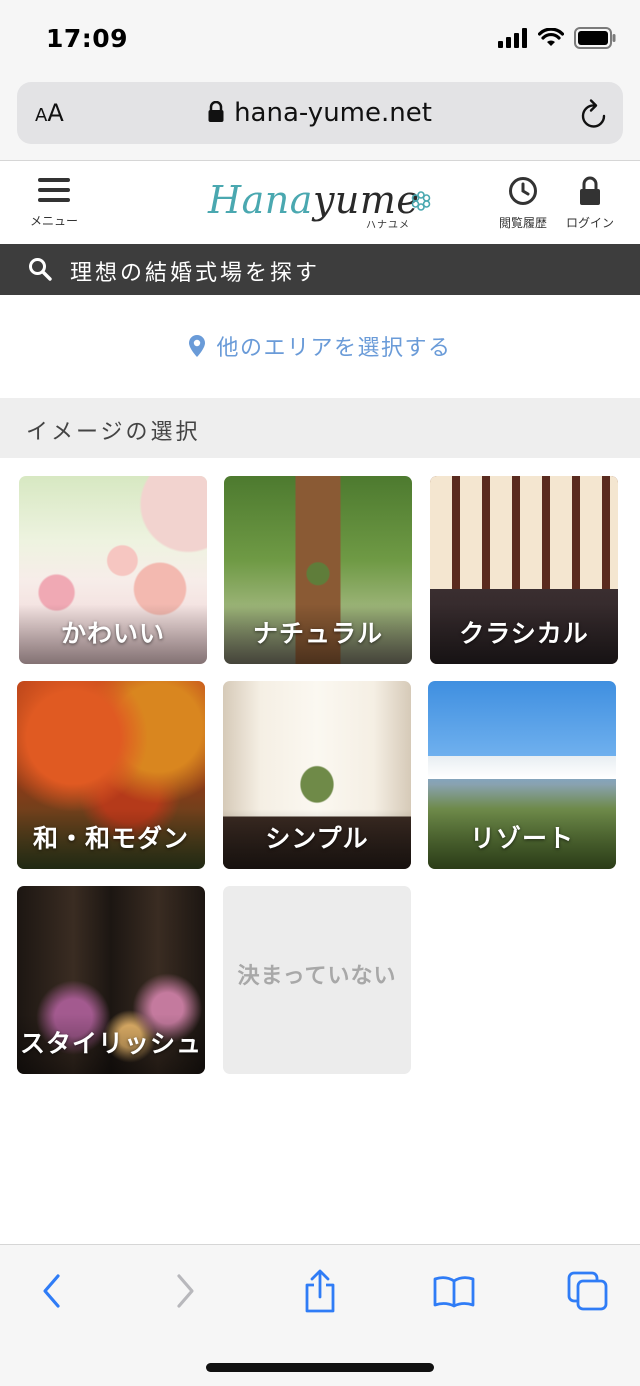 This screenshot has width=640, height=1386. I want to click on menu-button: メニュー, so click(54, 206).